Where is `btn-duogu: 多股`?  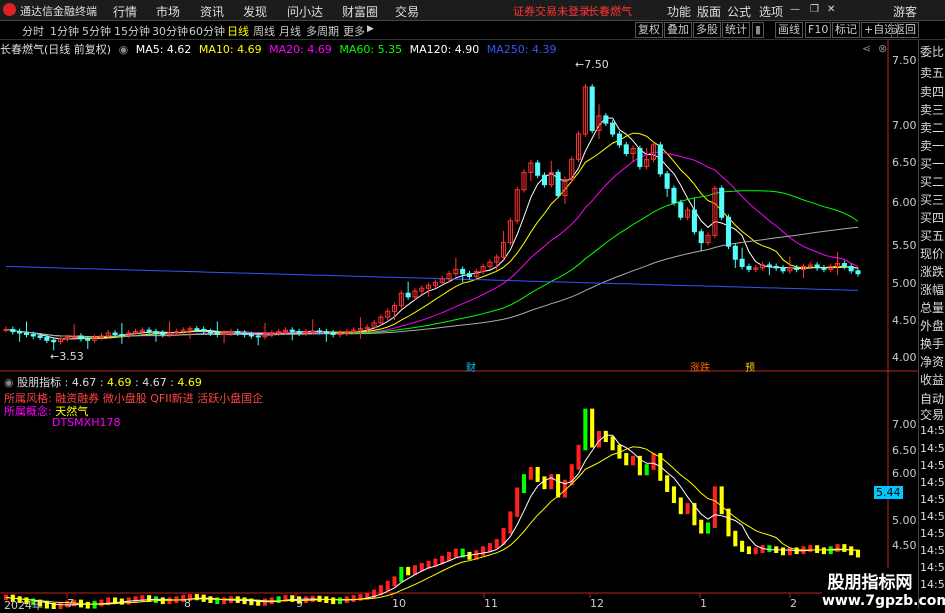
btn-duogu: 多股 is located at coordinates (707, 30).